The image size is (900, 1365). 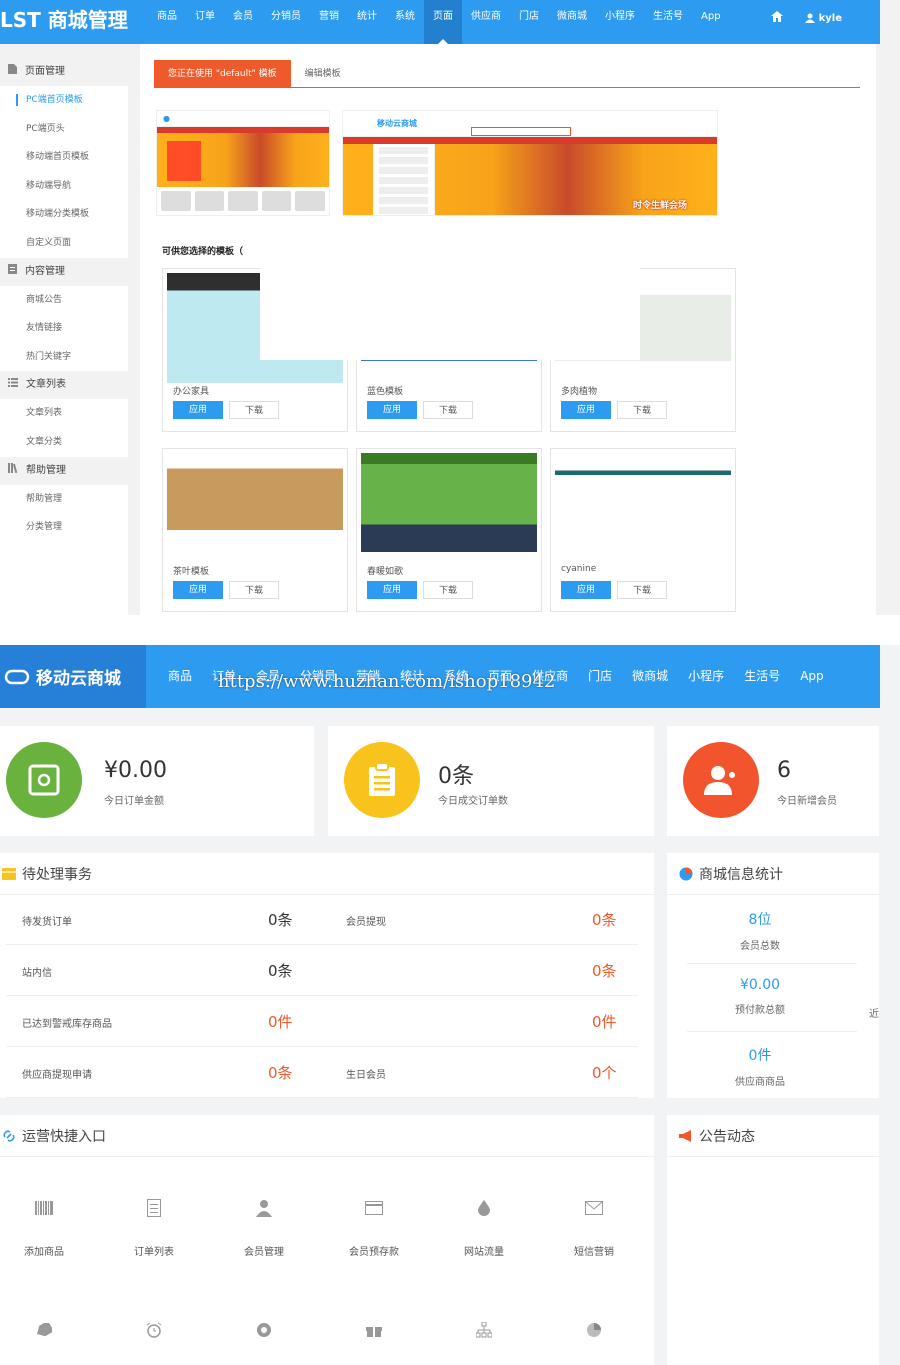 What do you see at coordinates (64, 100) in the screenshot?
I see `sidebar-item: PC端首页模板` at bounding box center [64, 100].